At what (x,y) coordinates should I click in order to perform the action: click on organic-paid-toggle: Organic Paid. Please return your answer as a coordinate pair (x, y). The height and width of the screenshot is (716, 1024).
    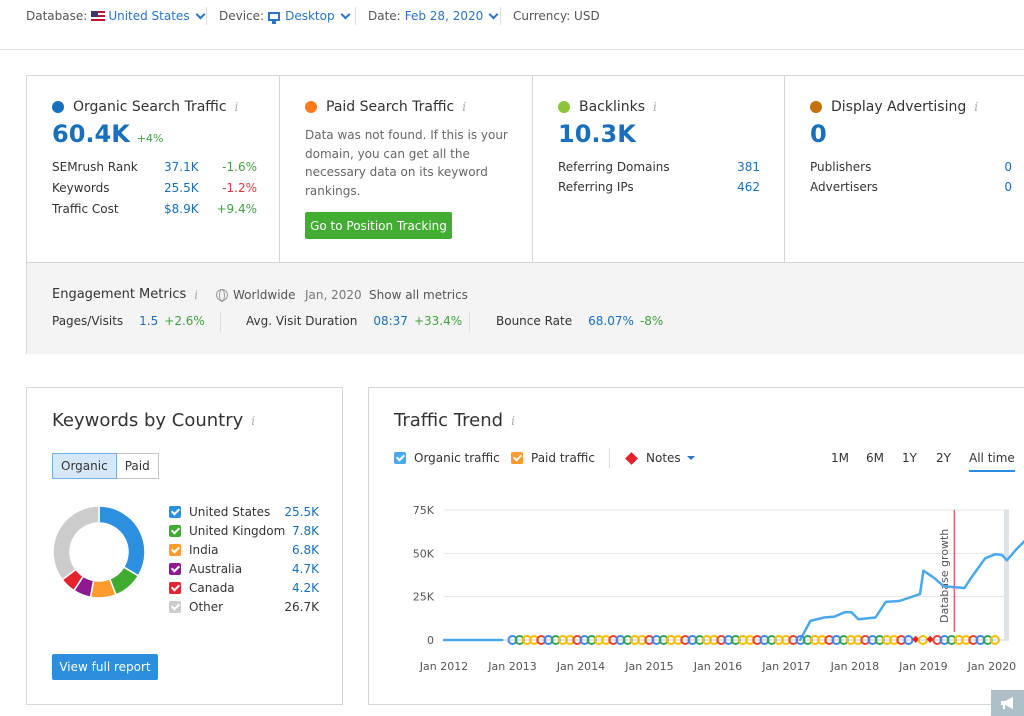
    Looking at the image, I should click on (105, 466).